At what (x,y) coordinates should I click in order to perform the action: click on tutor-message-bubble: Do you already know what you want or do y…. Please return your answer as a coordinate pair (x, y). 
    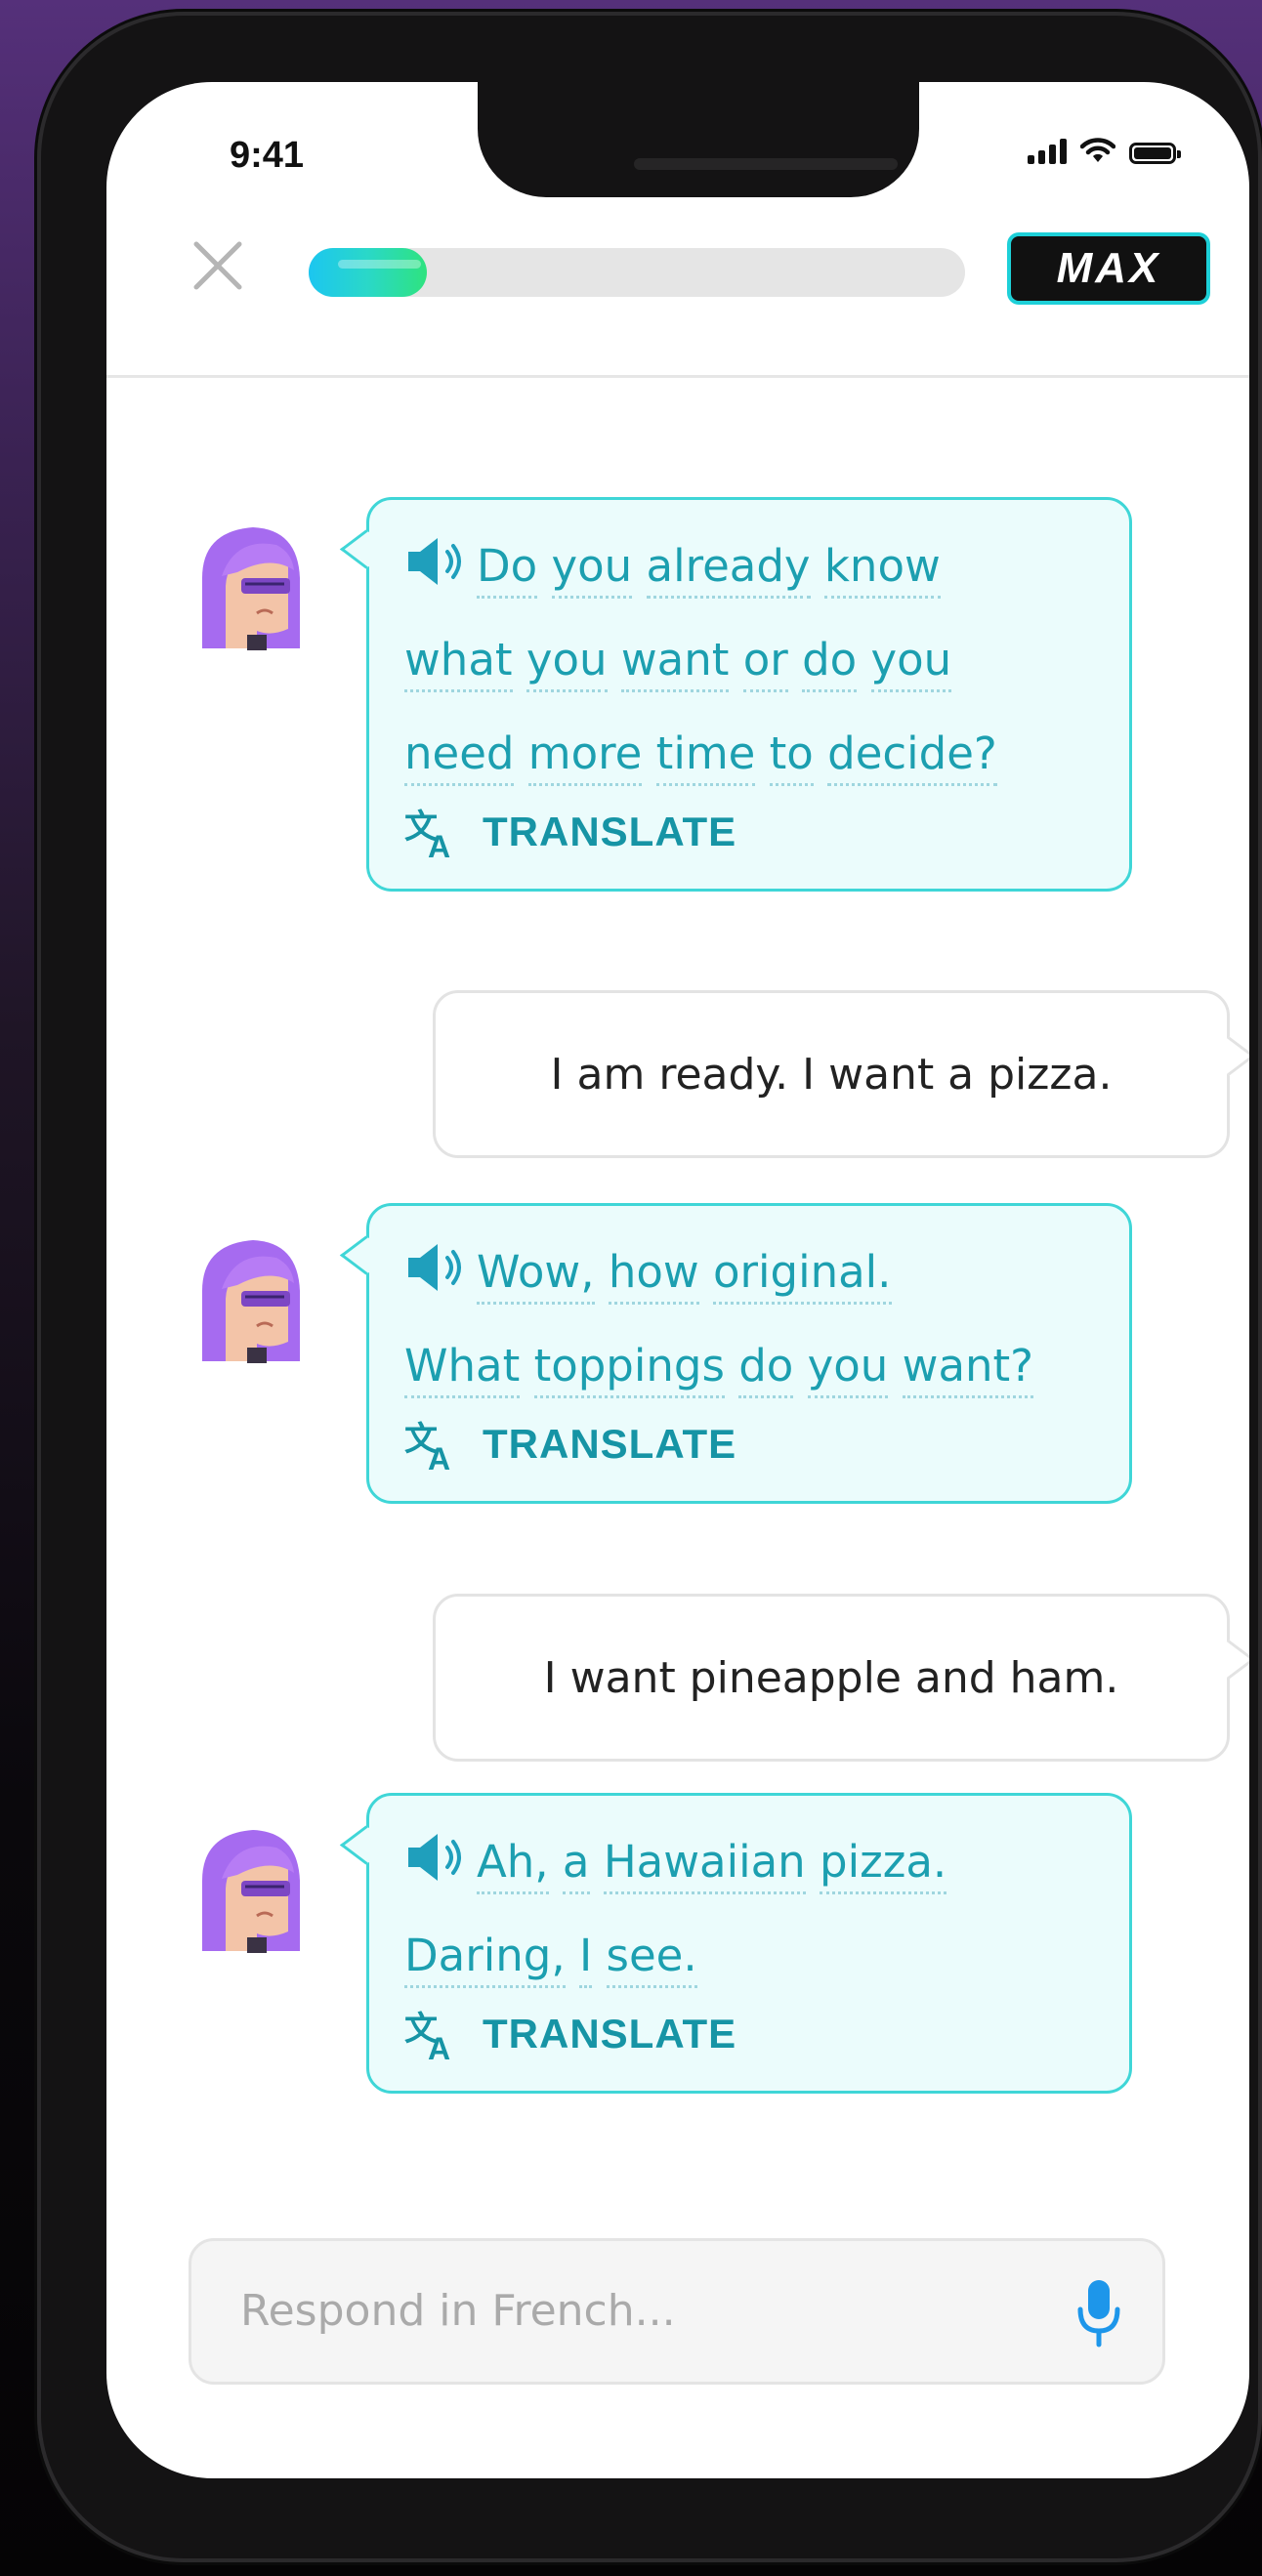
    Looking at the image, I should click on (749, 694).